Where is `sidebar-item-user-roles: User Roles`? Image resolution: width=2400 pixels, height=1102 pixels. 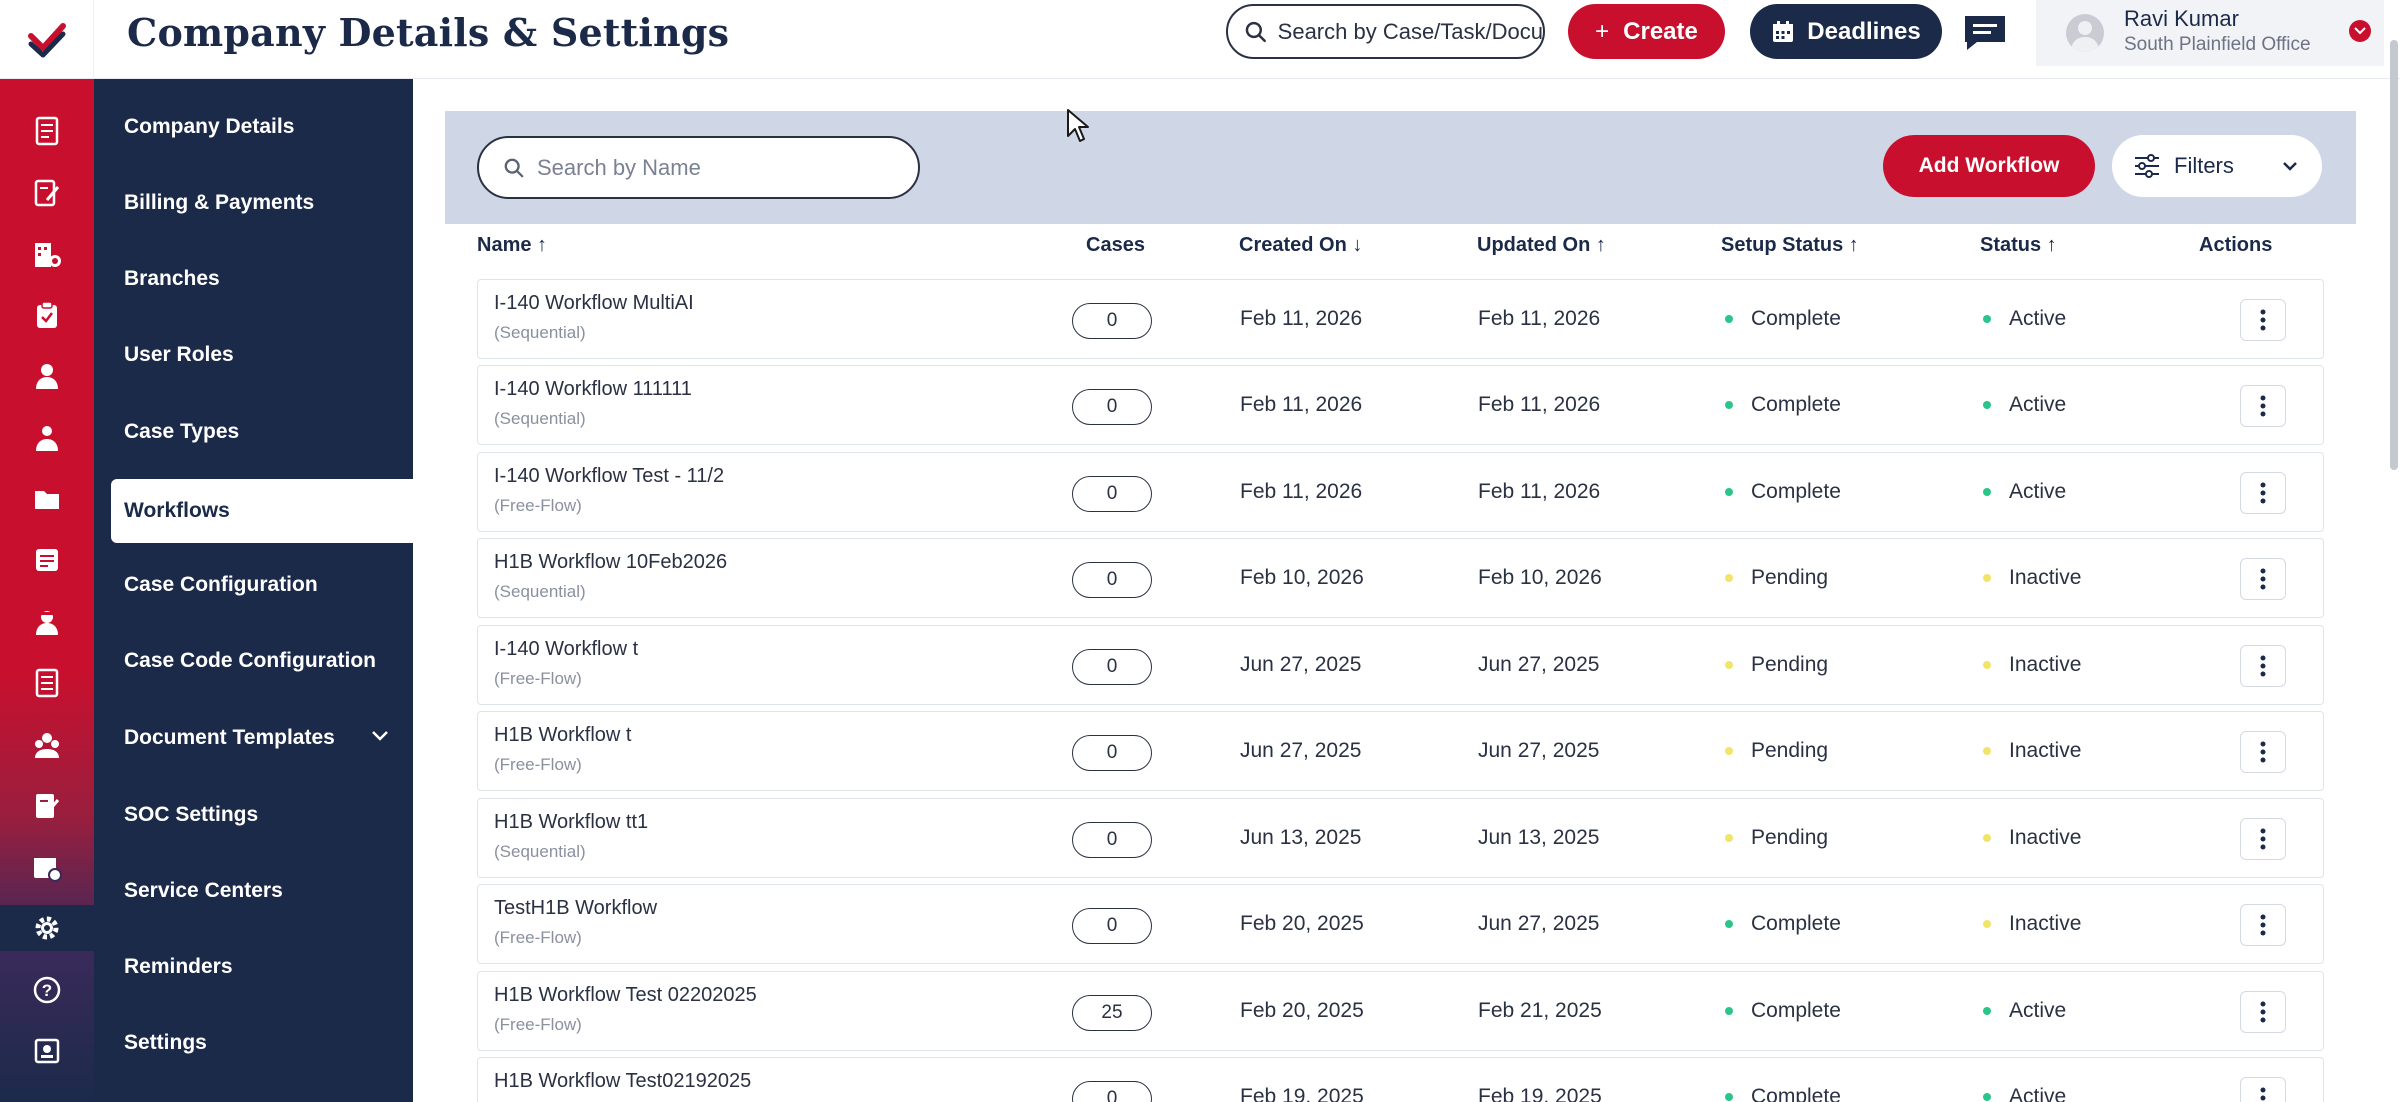 sidebar-item-user-roles: User Roles is located at coordinates (253, 355).